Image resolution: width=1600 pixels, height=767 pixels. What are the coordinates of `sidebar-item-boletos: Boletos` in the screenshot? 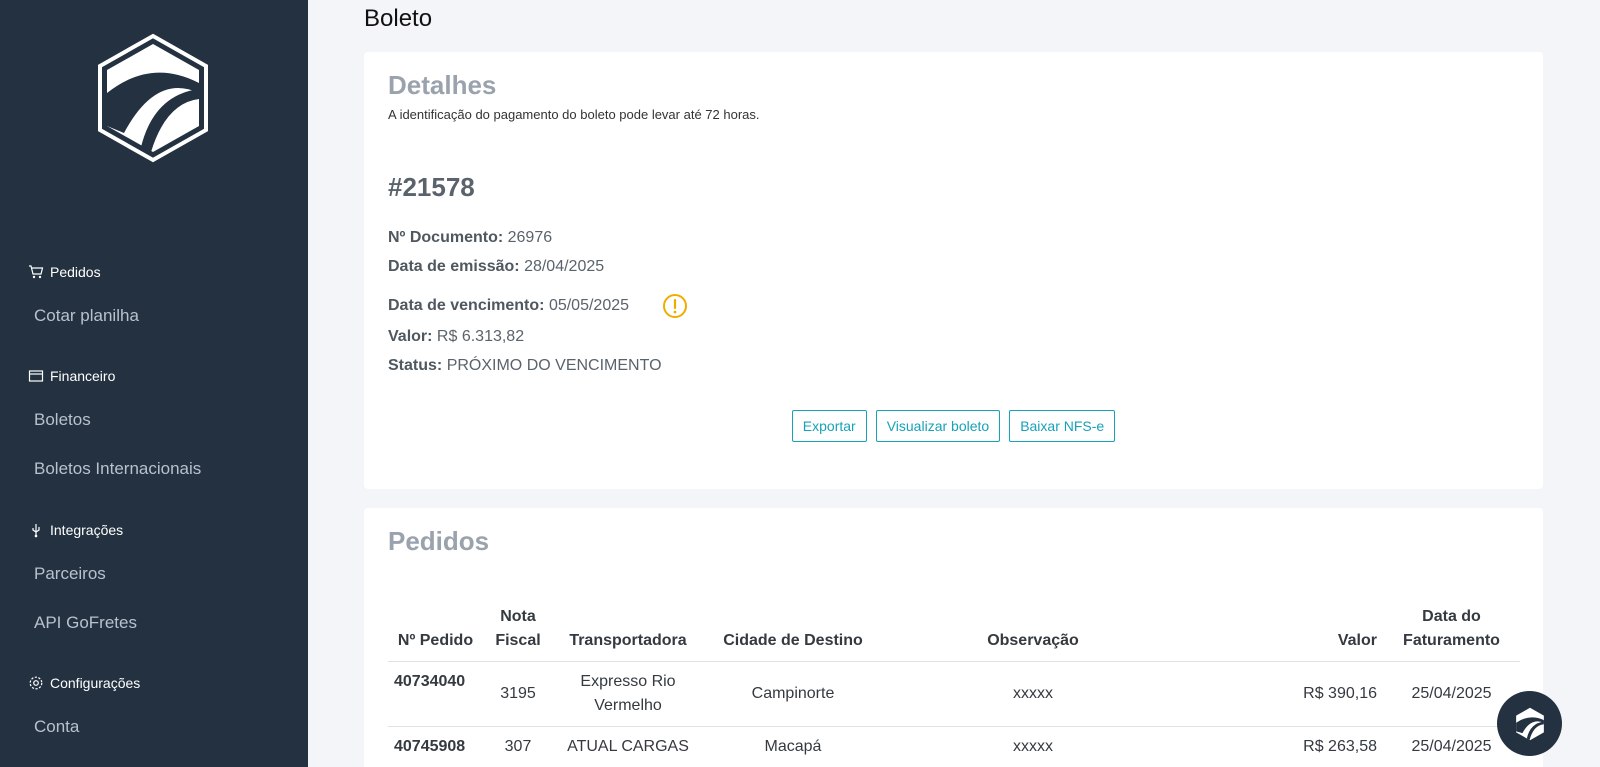 It's located at (62, 420).